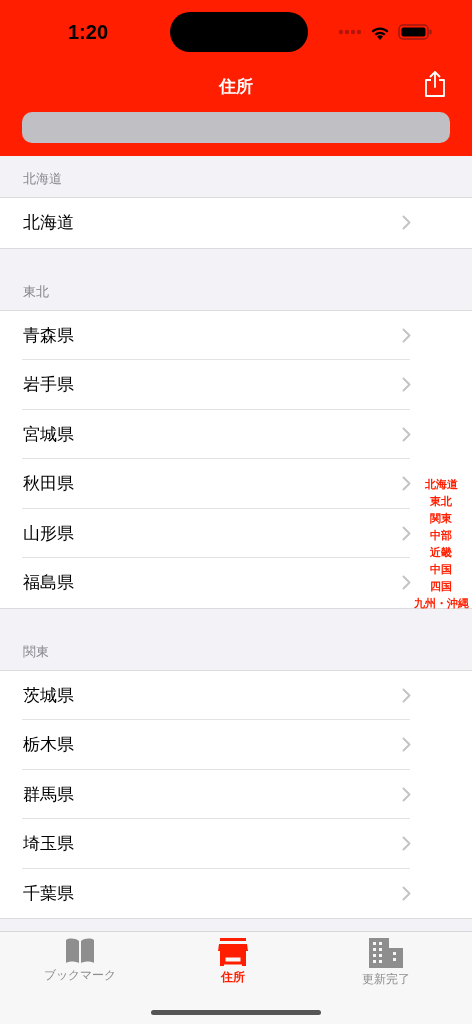  What do you see at coordinates (236, 86) in the screenshot?
I see `nav-title: 住所` at bounding box center [236, 86].